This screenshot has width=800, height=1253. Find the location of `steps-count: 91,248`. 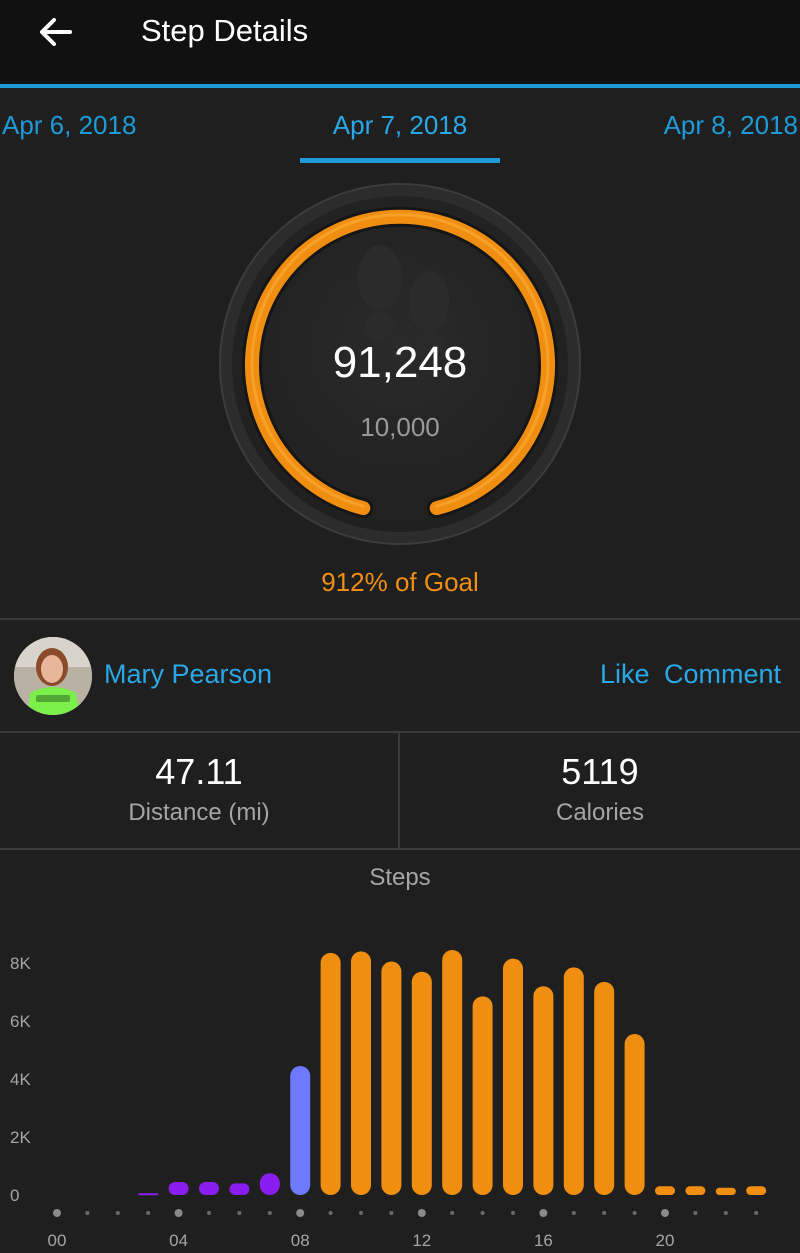

steps-count: 91,248 is located at coordinates (400, 362).